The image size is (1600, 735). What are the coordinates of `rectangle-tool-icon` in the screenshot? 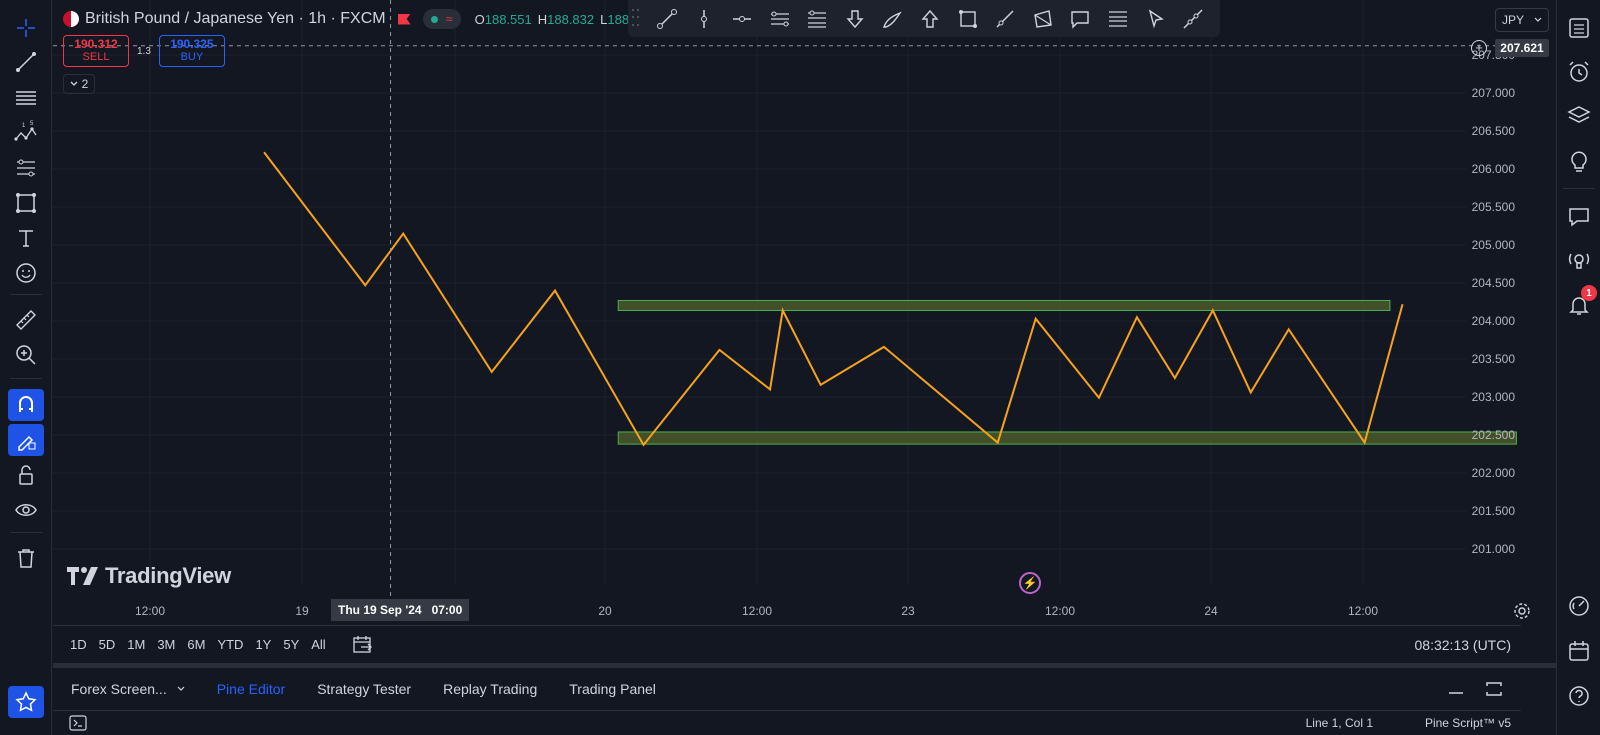 It's located at (968, 19).